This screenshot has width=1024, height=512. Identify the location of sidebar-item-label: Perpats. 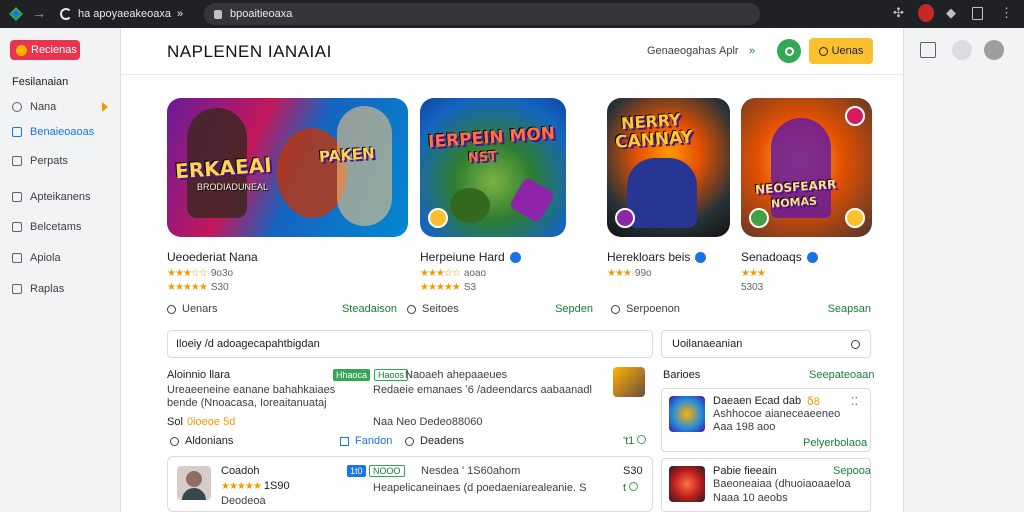
(49, 161).